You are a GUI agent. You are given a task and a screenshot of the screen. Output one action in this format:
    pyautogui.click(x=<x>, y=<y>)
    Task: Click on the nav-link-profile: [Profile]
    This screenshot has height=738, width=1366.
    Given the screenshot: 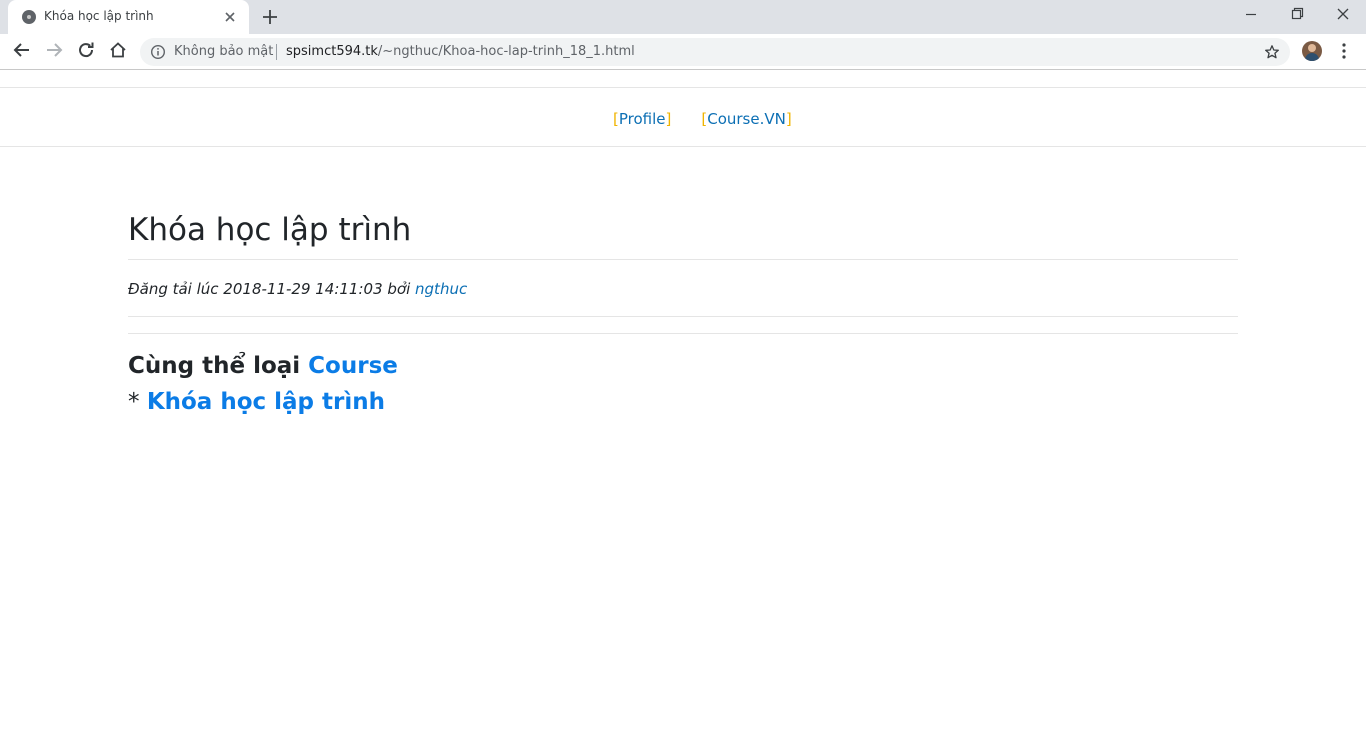 What is the action you would take?
    pyautogui.click(x=642, y=119)
    